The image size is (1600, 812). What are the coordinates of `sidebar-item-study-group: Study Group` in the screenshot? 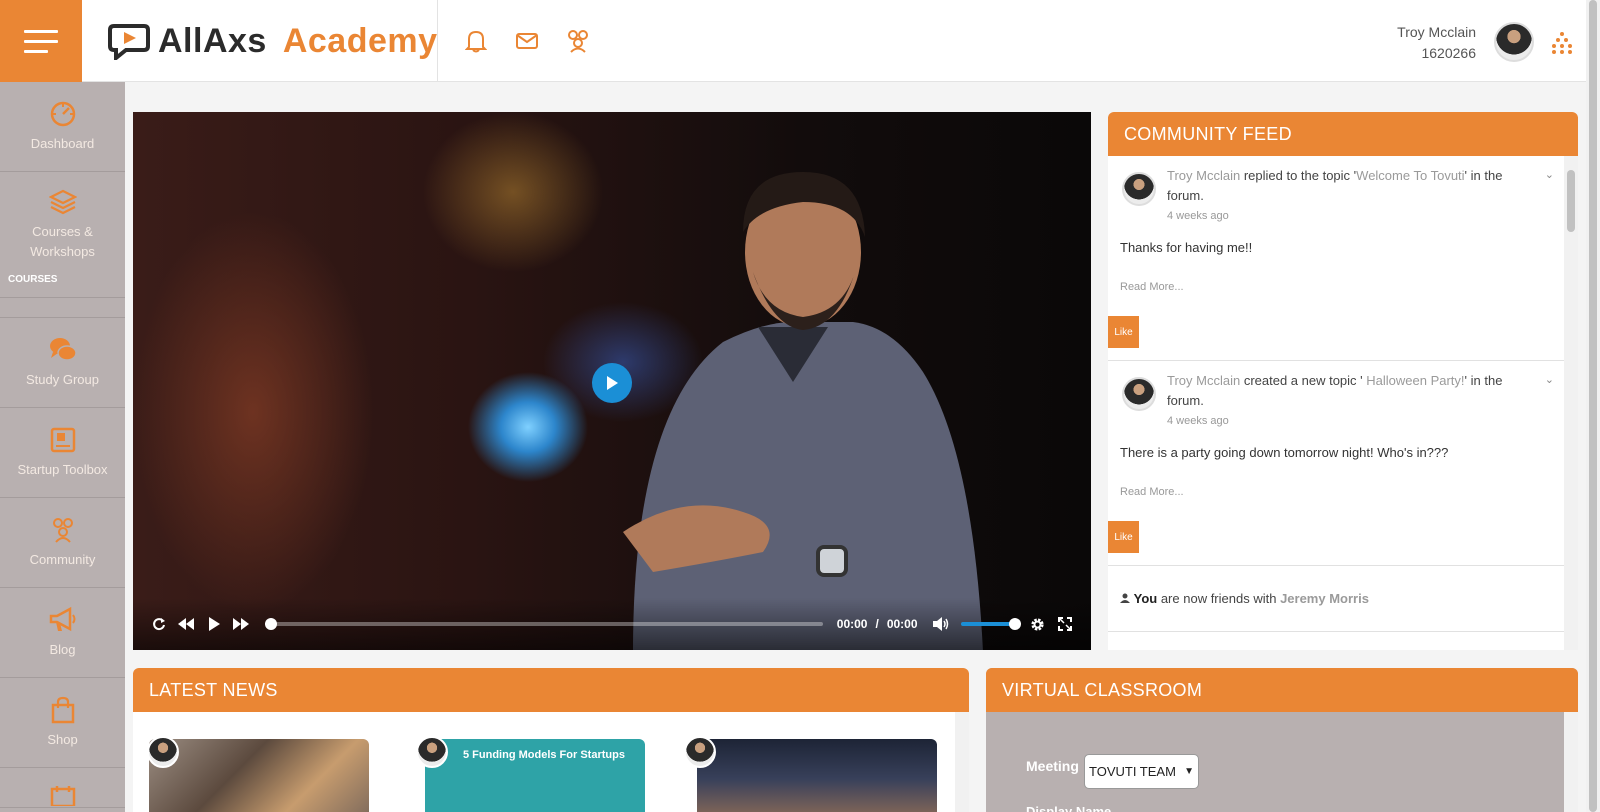 It's located at (62, 363).